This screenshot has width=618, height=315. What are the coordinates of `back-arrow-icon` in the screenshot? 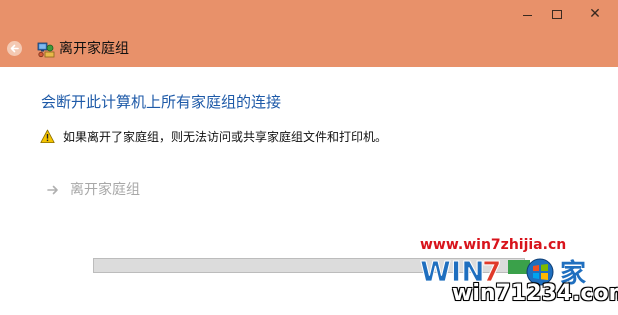 It's located at (14, 48).